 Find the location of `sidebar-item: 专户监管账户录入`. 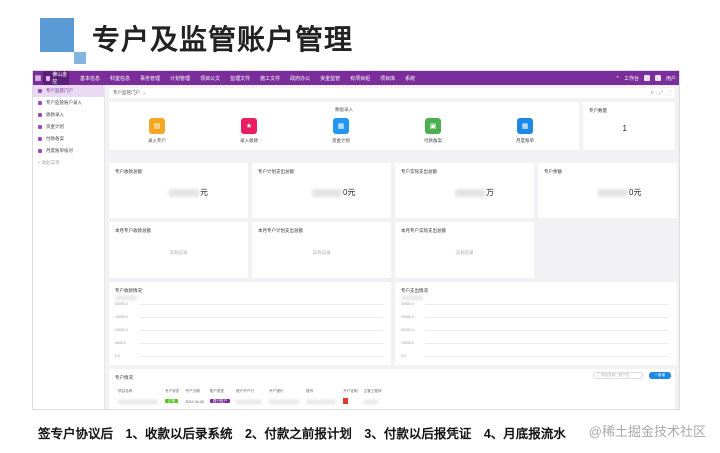

sidebar-item: 专户监管账户录入 is located at coordinates (68, 103).